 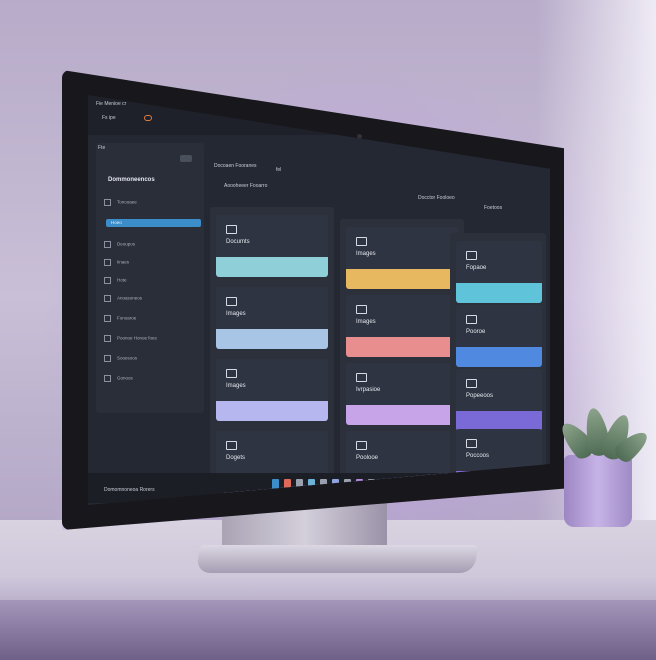 What do you see at coordinates (337, 559) in the screenshot?
I see `monitor-stand-base` at bounding box center [337, 559].